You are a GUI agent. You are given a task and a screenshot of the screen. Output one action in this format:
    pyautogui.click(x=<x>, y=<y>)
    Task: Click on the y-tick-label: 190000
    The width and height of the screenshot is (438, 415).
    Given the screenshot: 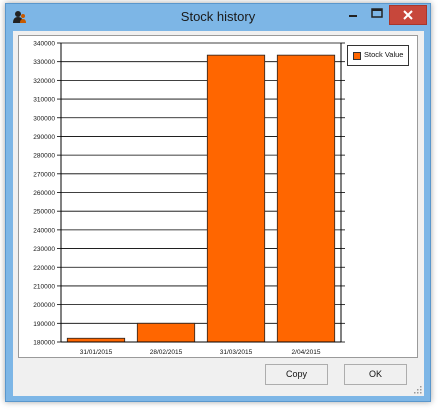 What is the action you would take?
    pyautogui.click(x=44, y=324)
    